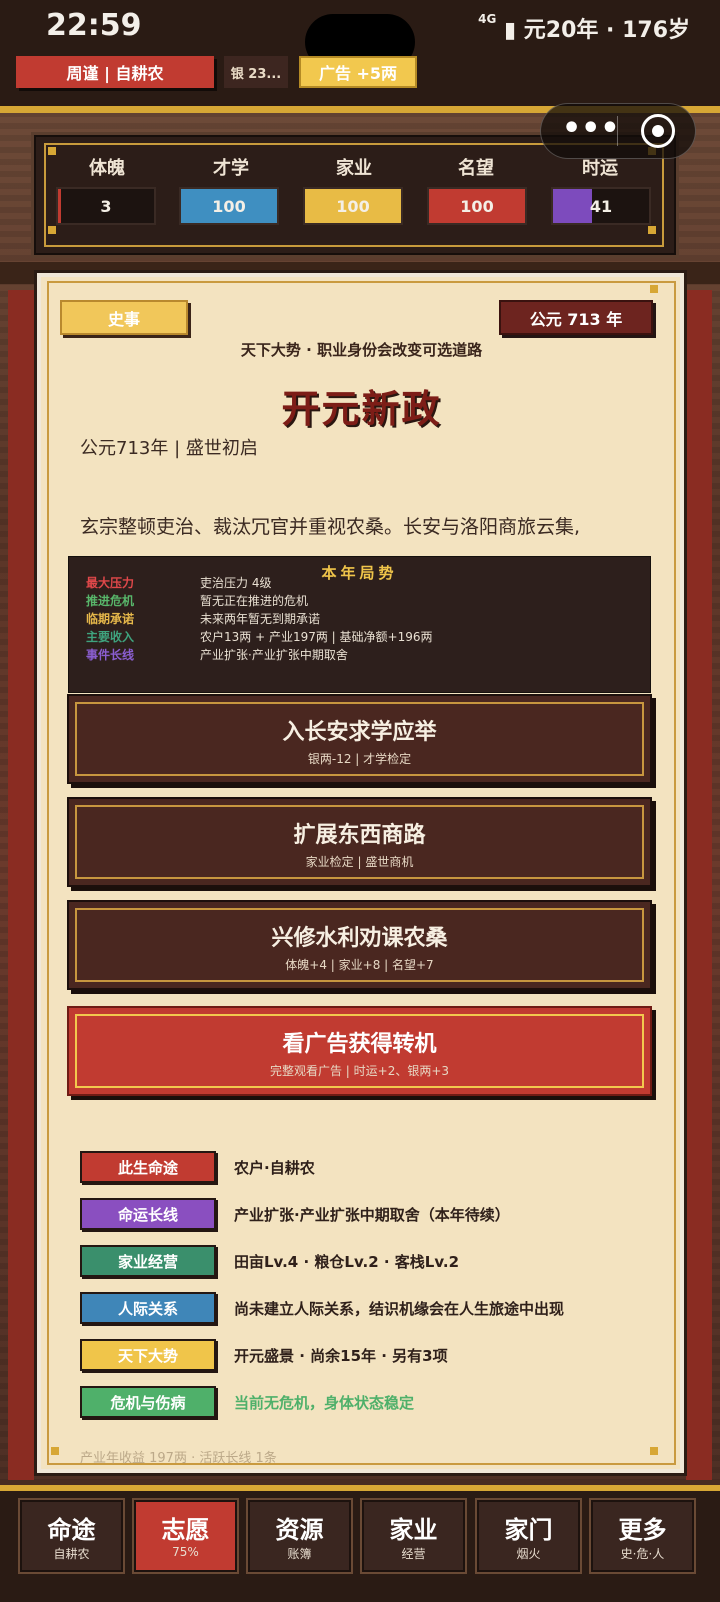 This screenshot has height=1602, width=720. I want to click on nav-tab-label: 志愿, so click(185, 1530).